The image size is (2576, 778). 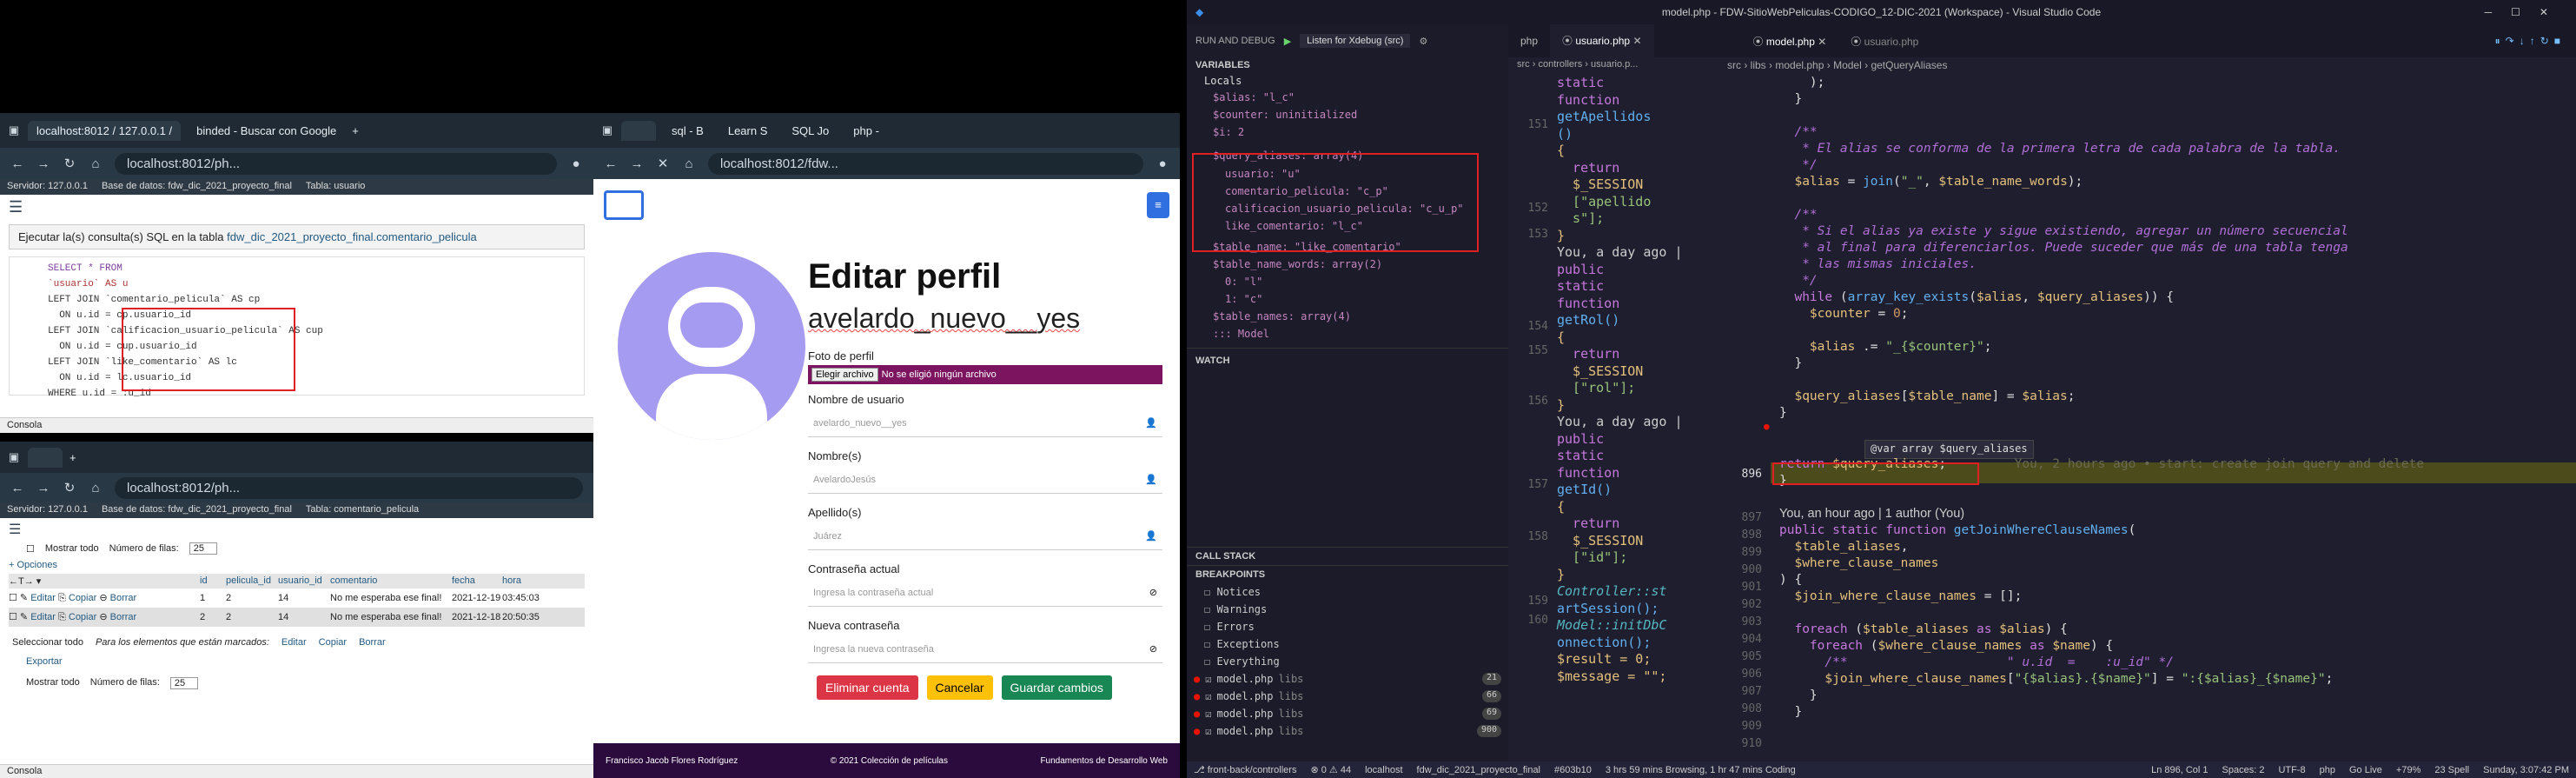 I want to click on profile-icon: ●, so click(x=1162, y=163).